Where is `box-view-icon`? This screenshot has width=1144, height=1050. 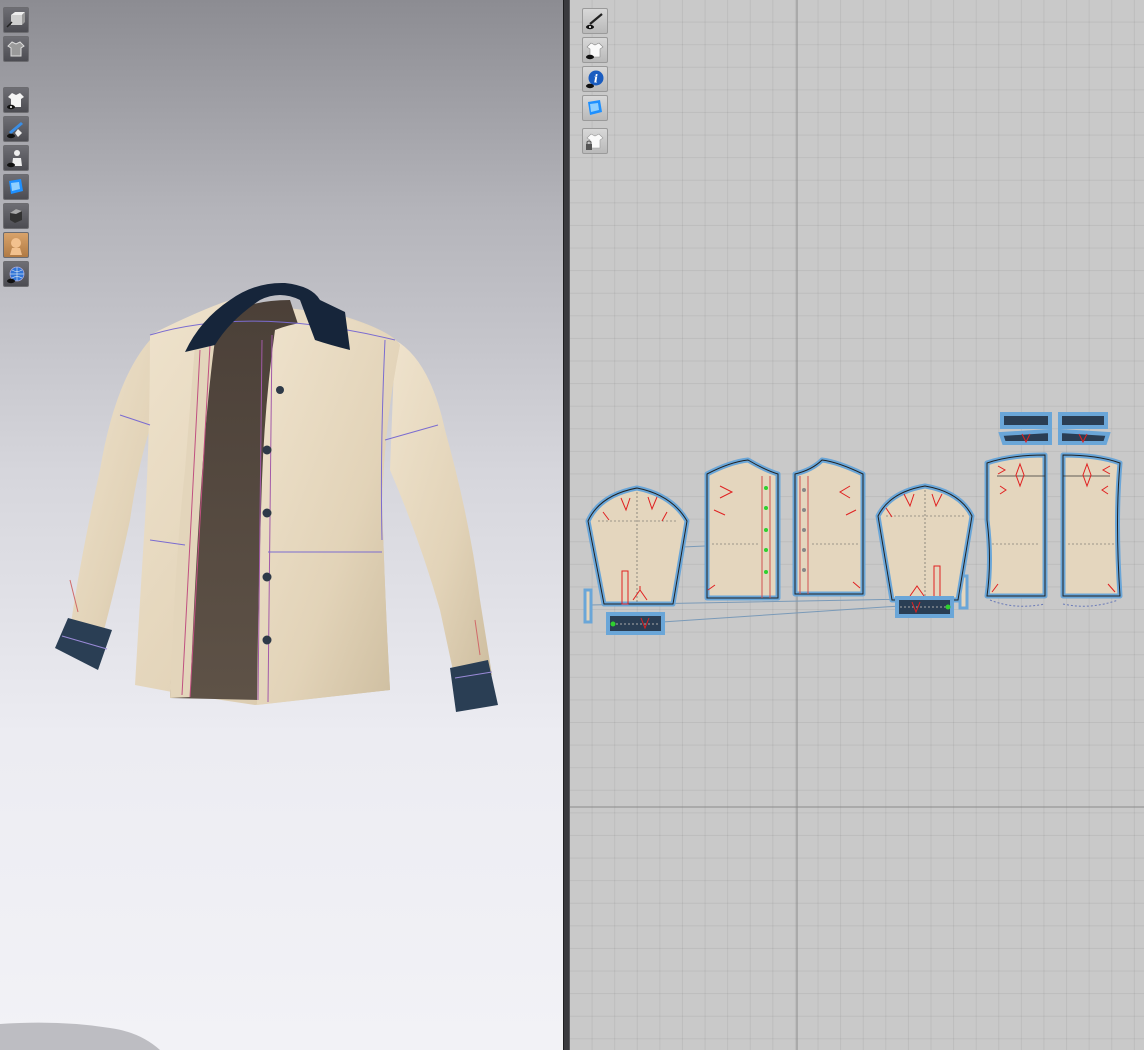 box-view-icon is located at coordinates (16, 20).